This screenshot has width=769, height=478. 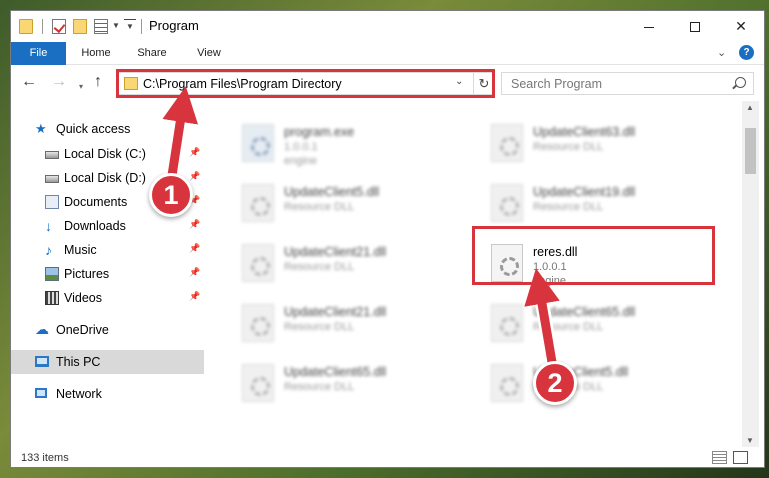 I want to click on ribbon: File Home Share View ⌄ ?, so click(x=387, y=53).